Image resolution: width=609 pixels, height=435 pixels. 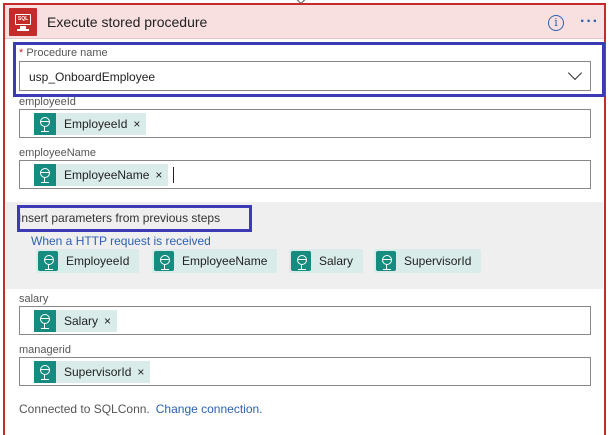 I want to click on dynamic-token-employeename: EmployeeName, so click(x=215, y=261).